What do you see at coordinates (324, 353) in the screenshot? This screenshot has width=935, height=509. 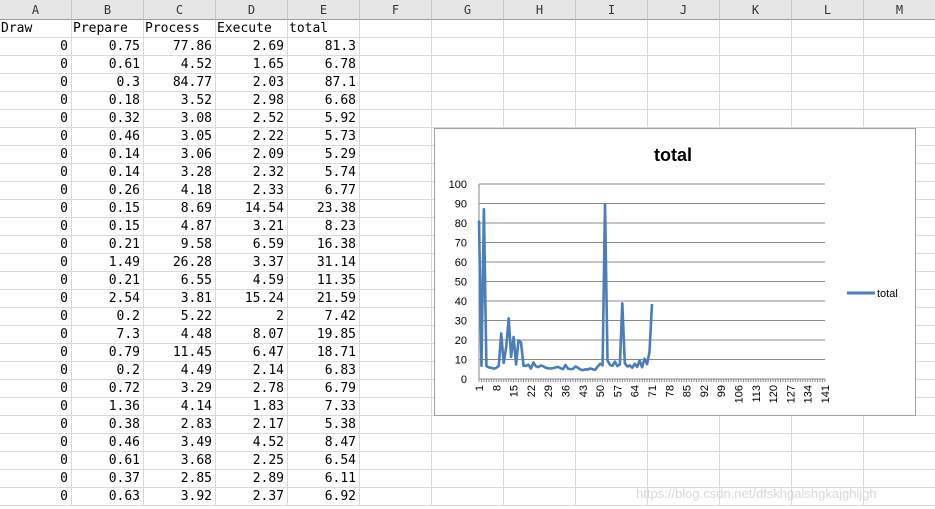 I see `data-cell: 18.71` at bounding box center [324, 353].